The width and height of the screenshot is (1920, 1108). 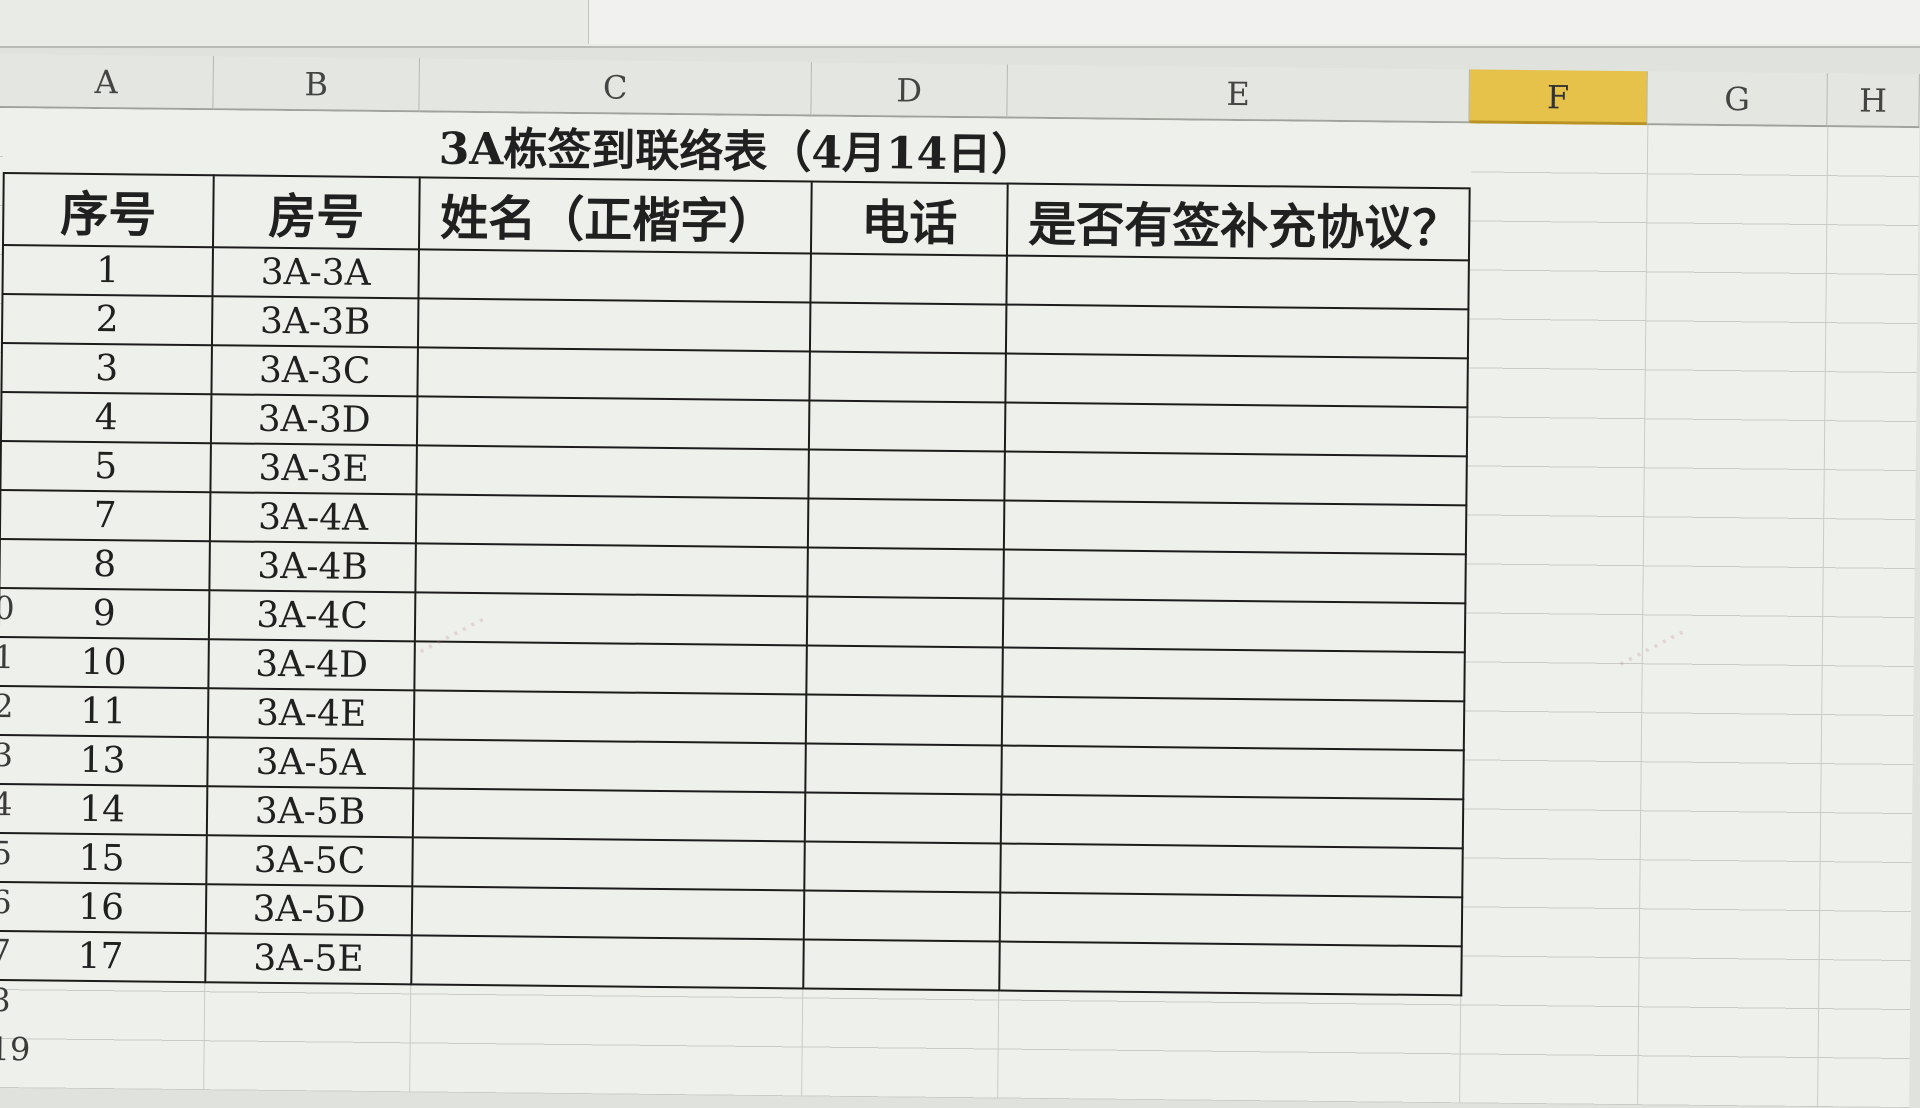 What do you see at coordinates (15, 1000) in the screenshot?
I see `row-number: 8` at bounding box center [15, 1000].